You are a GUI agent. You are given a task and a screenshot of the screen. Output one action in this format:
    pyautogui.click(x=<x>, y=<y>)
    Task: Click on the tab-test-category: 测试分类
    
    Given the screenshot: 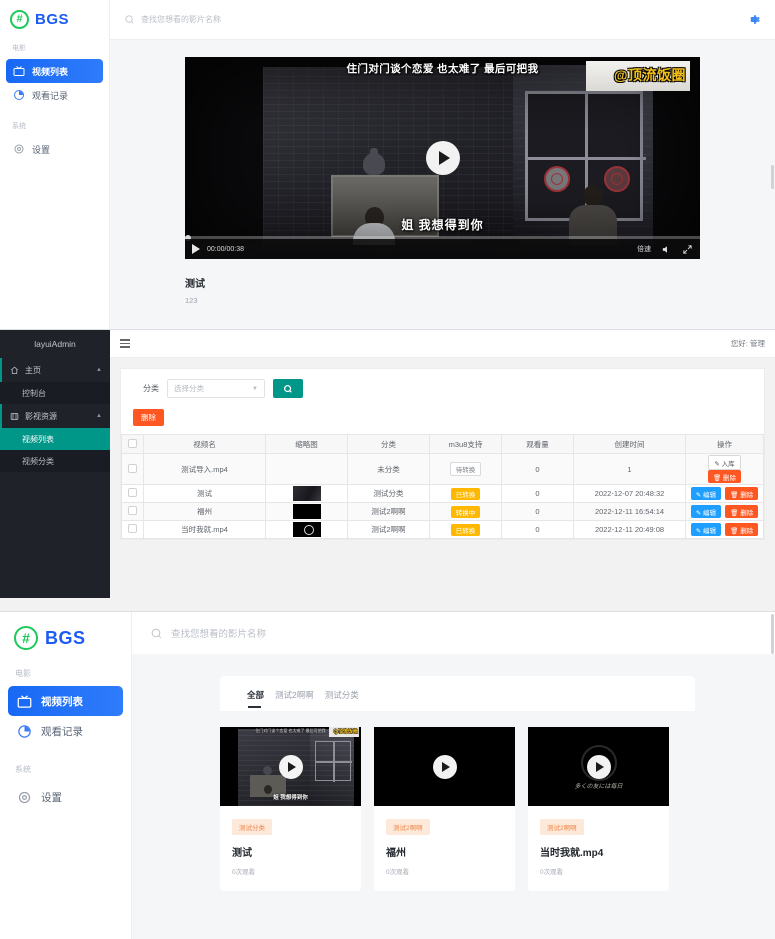 What is the action you would take?
    pyautogui.click(x=342, y=698)
    